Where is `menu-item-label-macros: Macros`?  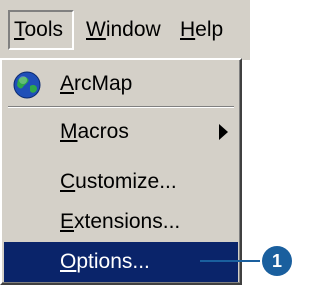 menu-item-label-macros: Macros is located at coordinates (94, 132).